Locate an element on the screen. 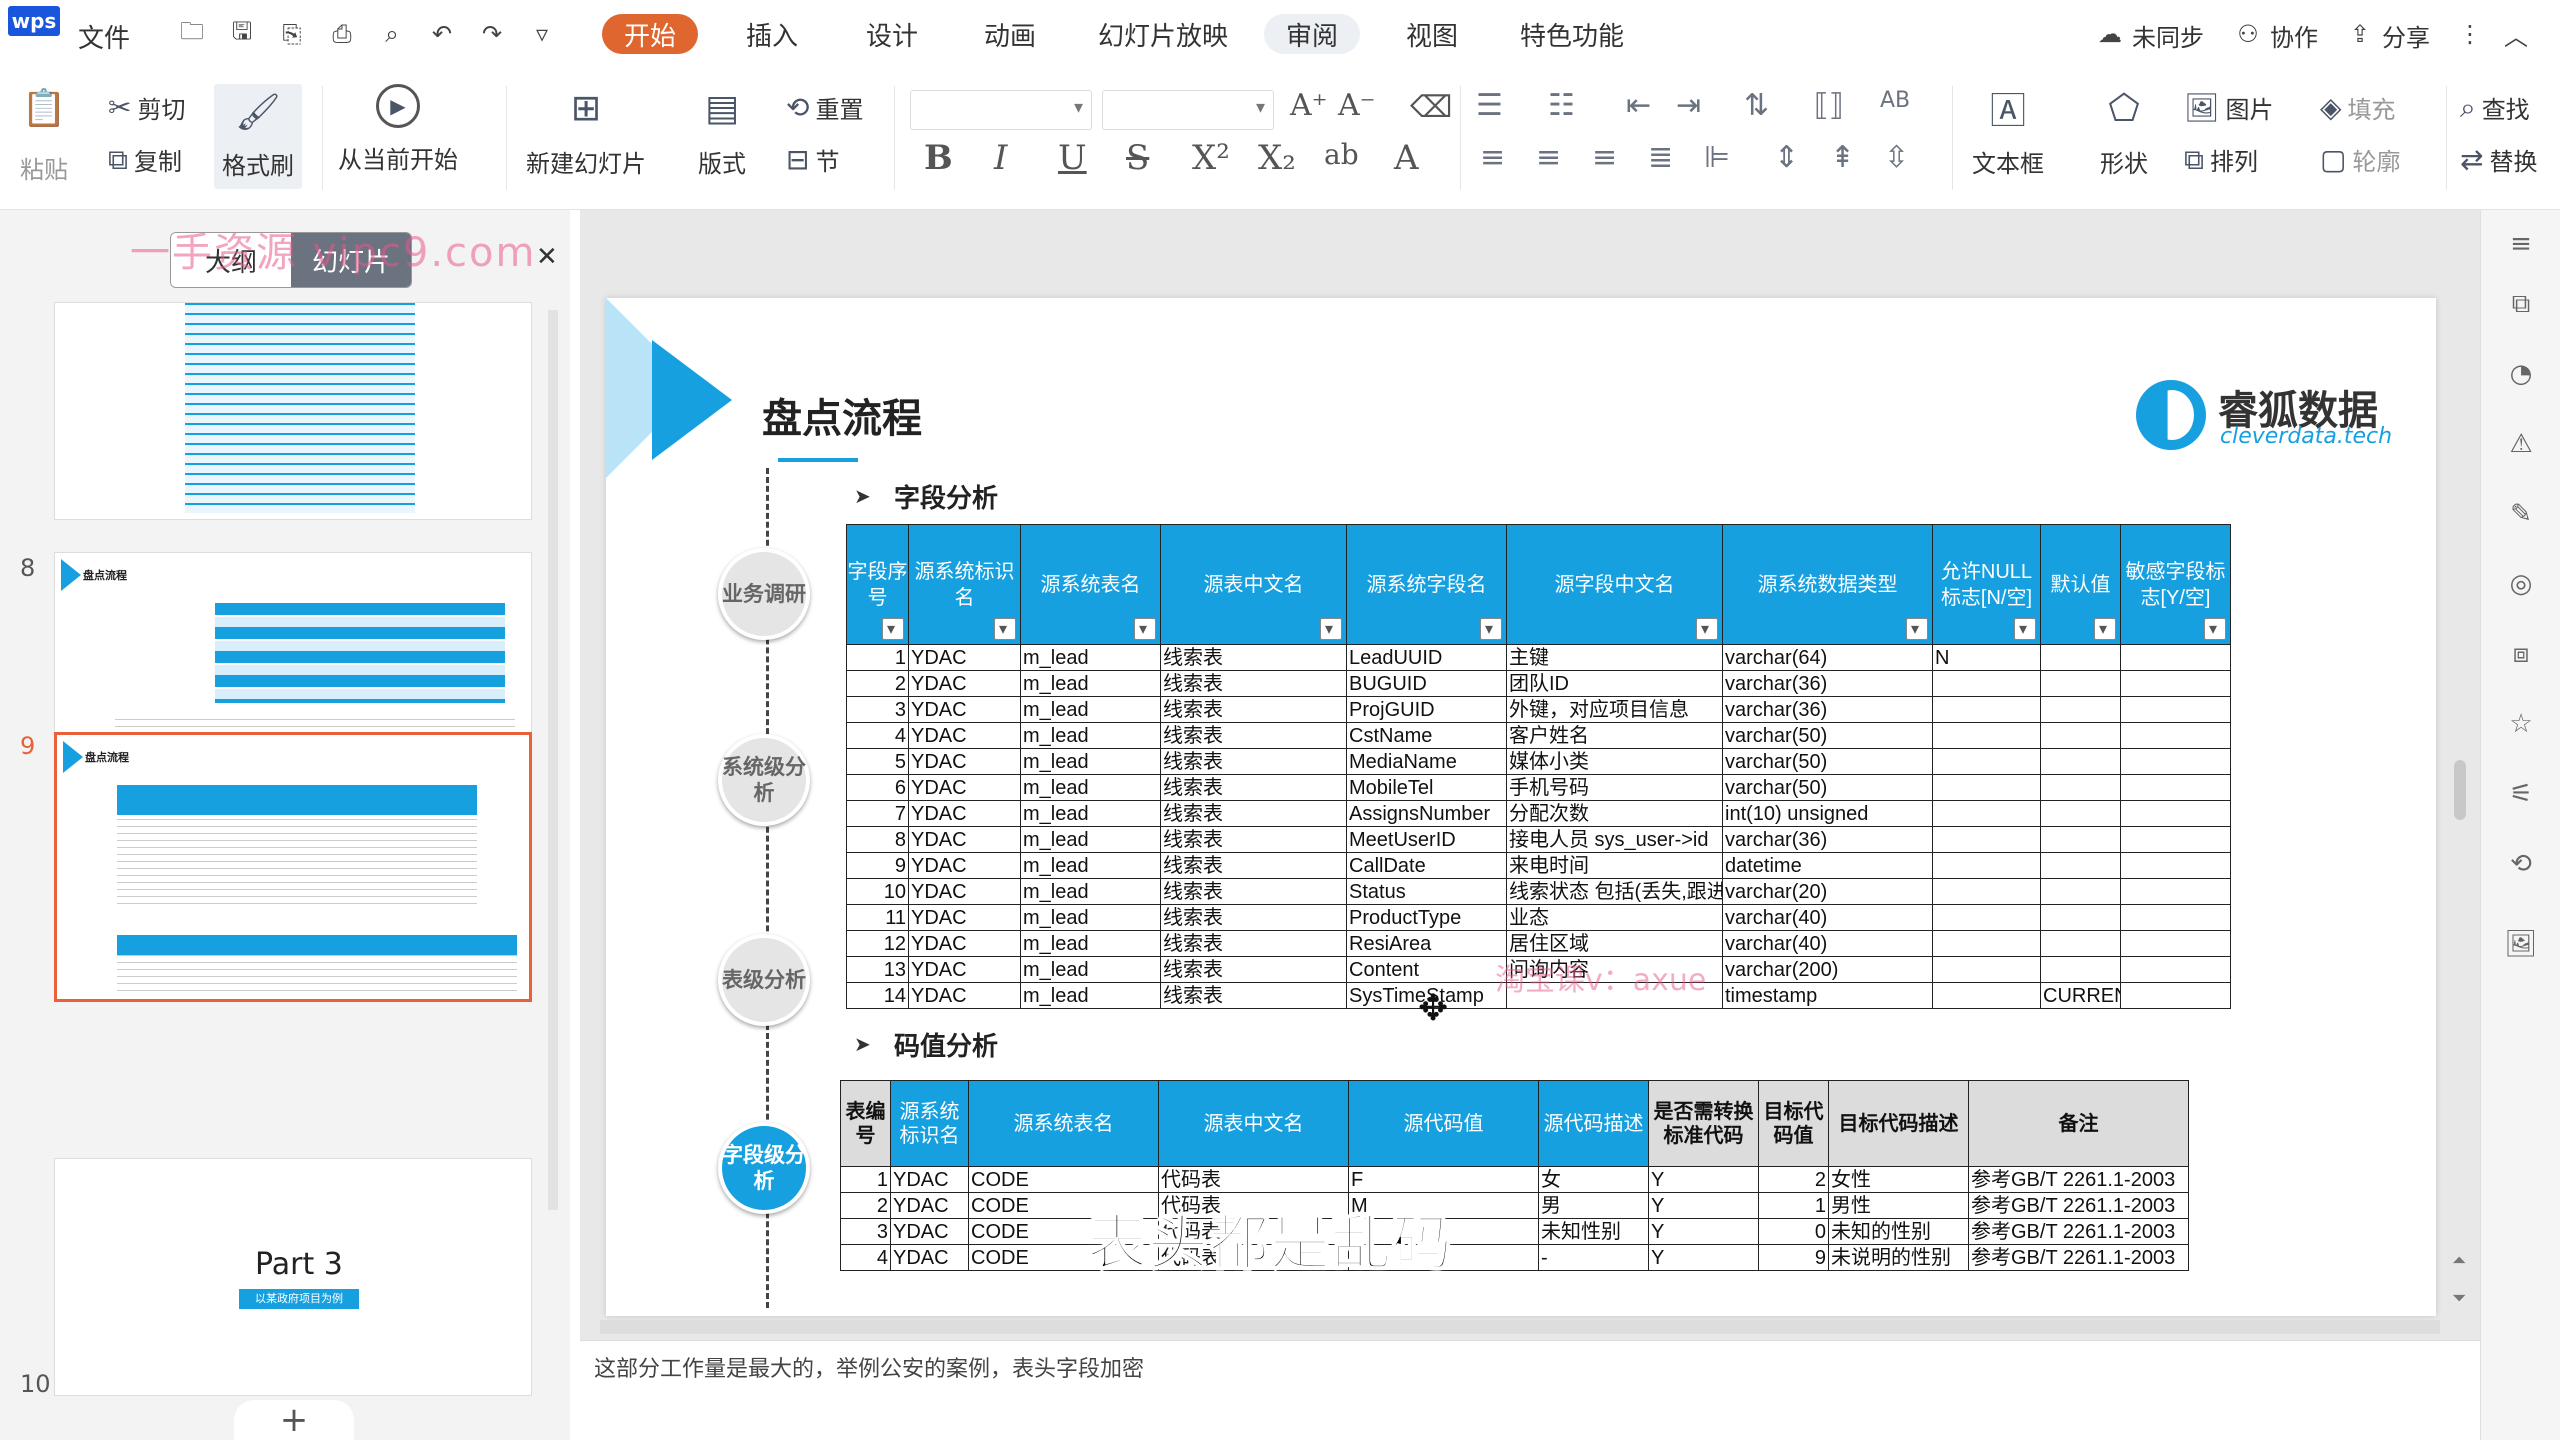  prev-slide-icon: ⏶ is located at coordinates (2459, 1260).